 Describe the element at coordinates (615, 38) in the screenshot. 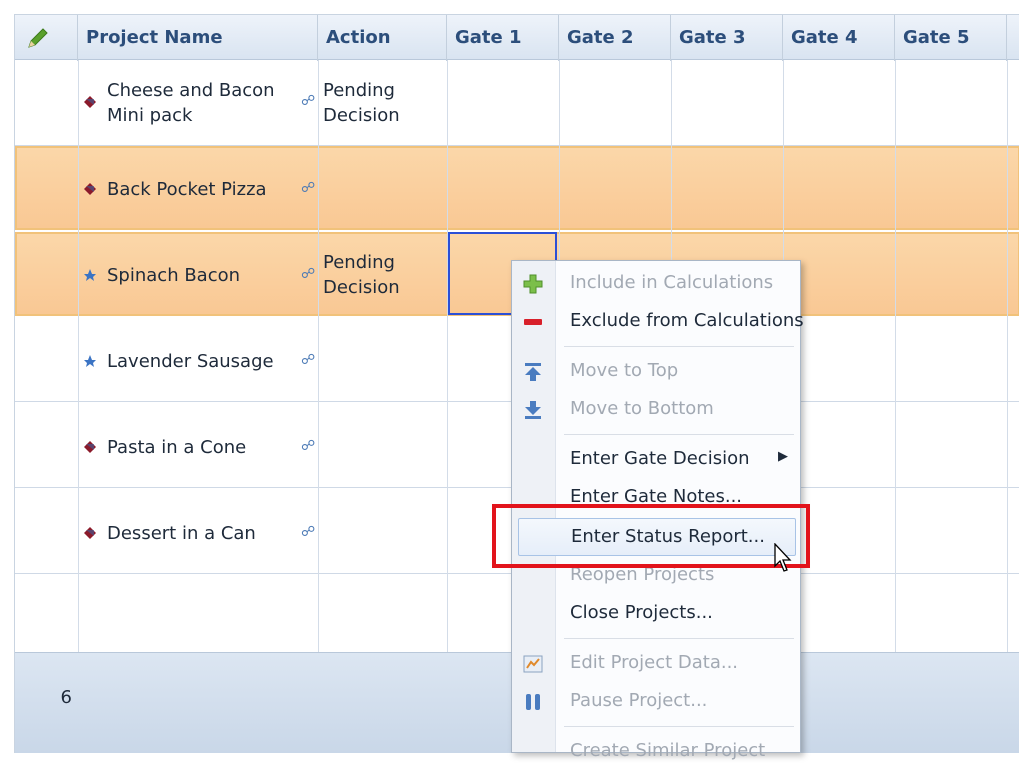

I see `column-header-gate-2: Gate 2` at that location.